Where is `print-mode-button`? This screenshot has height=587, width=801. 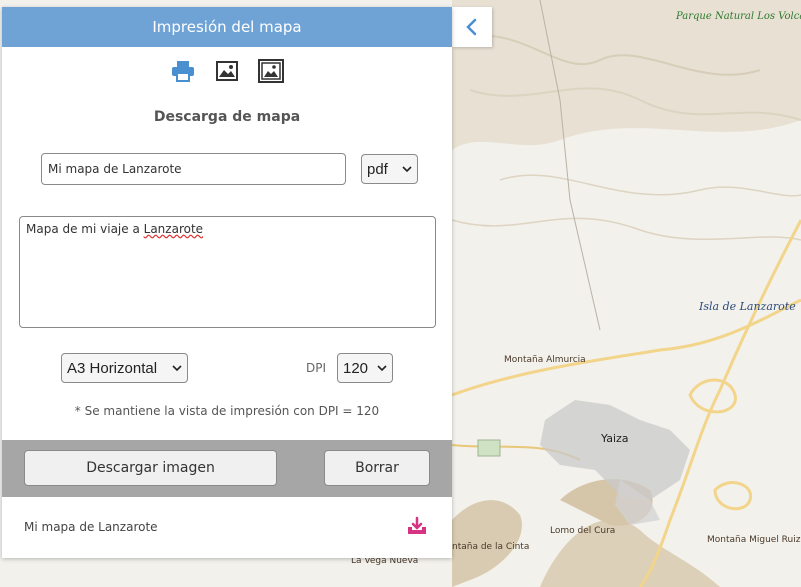 print-mode-button is located at coordinates (183, 71).